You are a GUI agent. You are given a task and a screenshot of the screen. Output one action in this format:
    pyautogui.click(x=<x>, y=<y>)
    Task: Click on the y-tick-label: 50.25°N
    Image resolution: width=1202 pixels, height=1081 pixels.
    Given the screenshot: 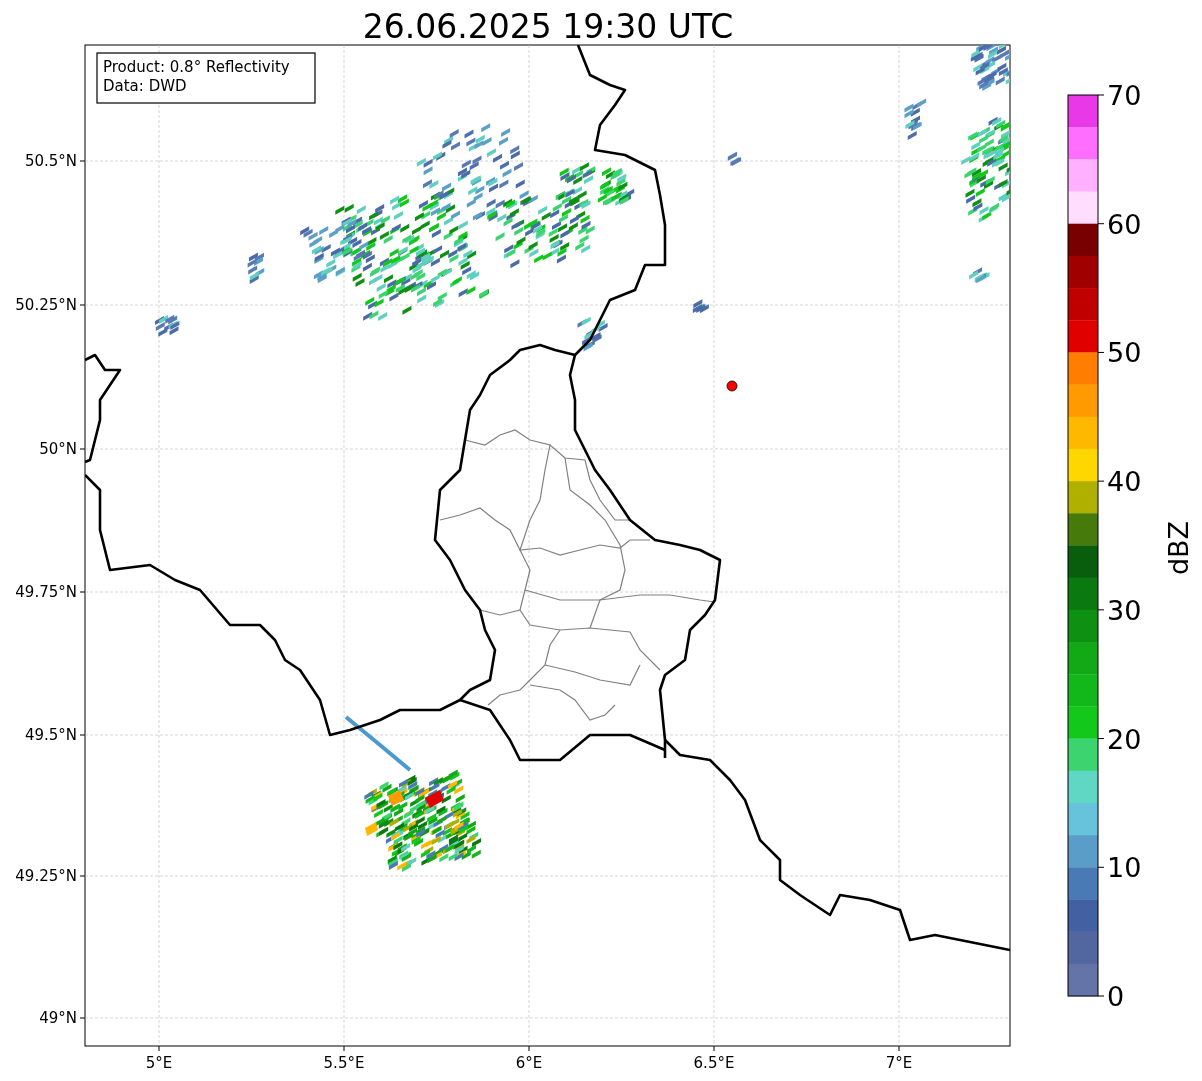 What is the action you would take?
    pyautogui.click(x=46, y=305)
    